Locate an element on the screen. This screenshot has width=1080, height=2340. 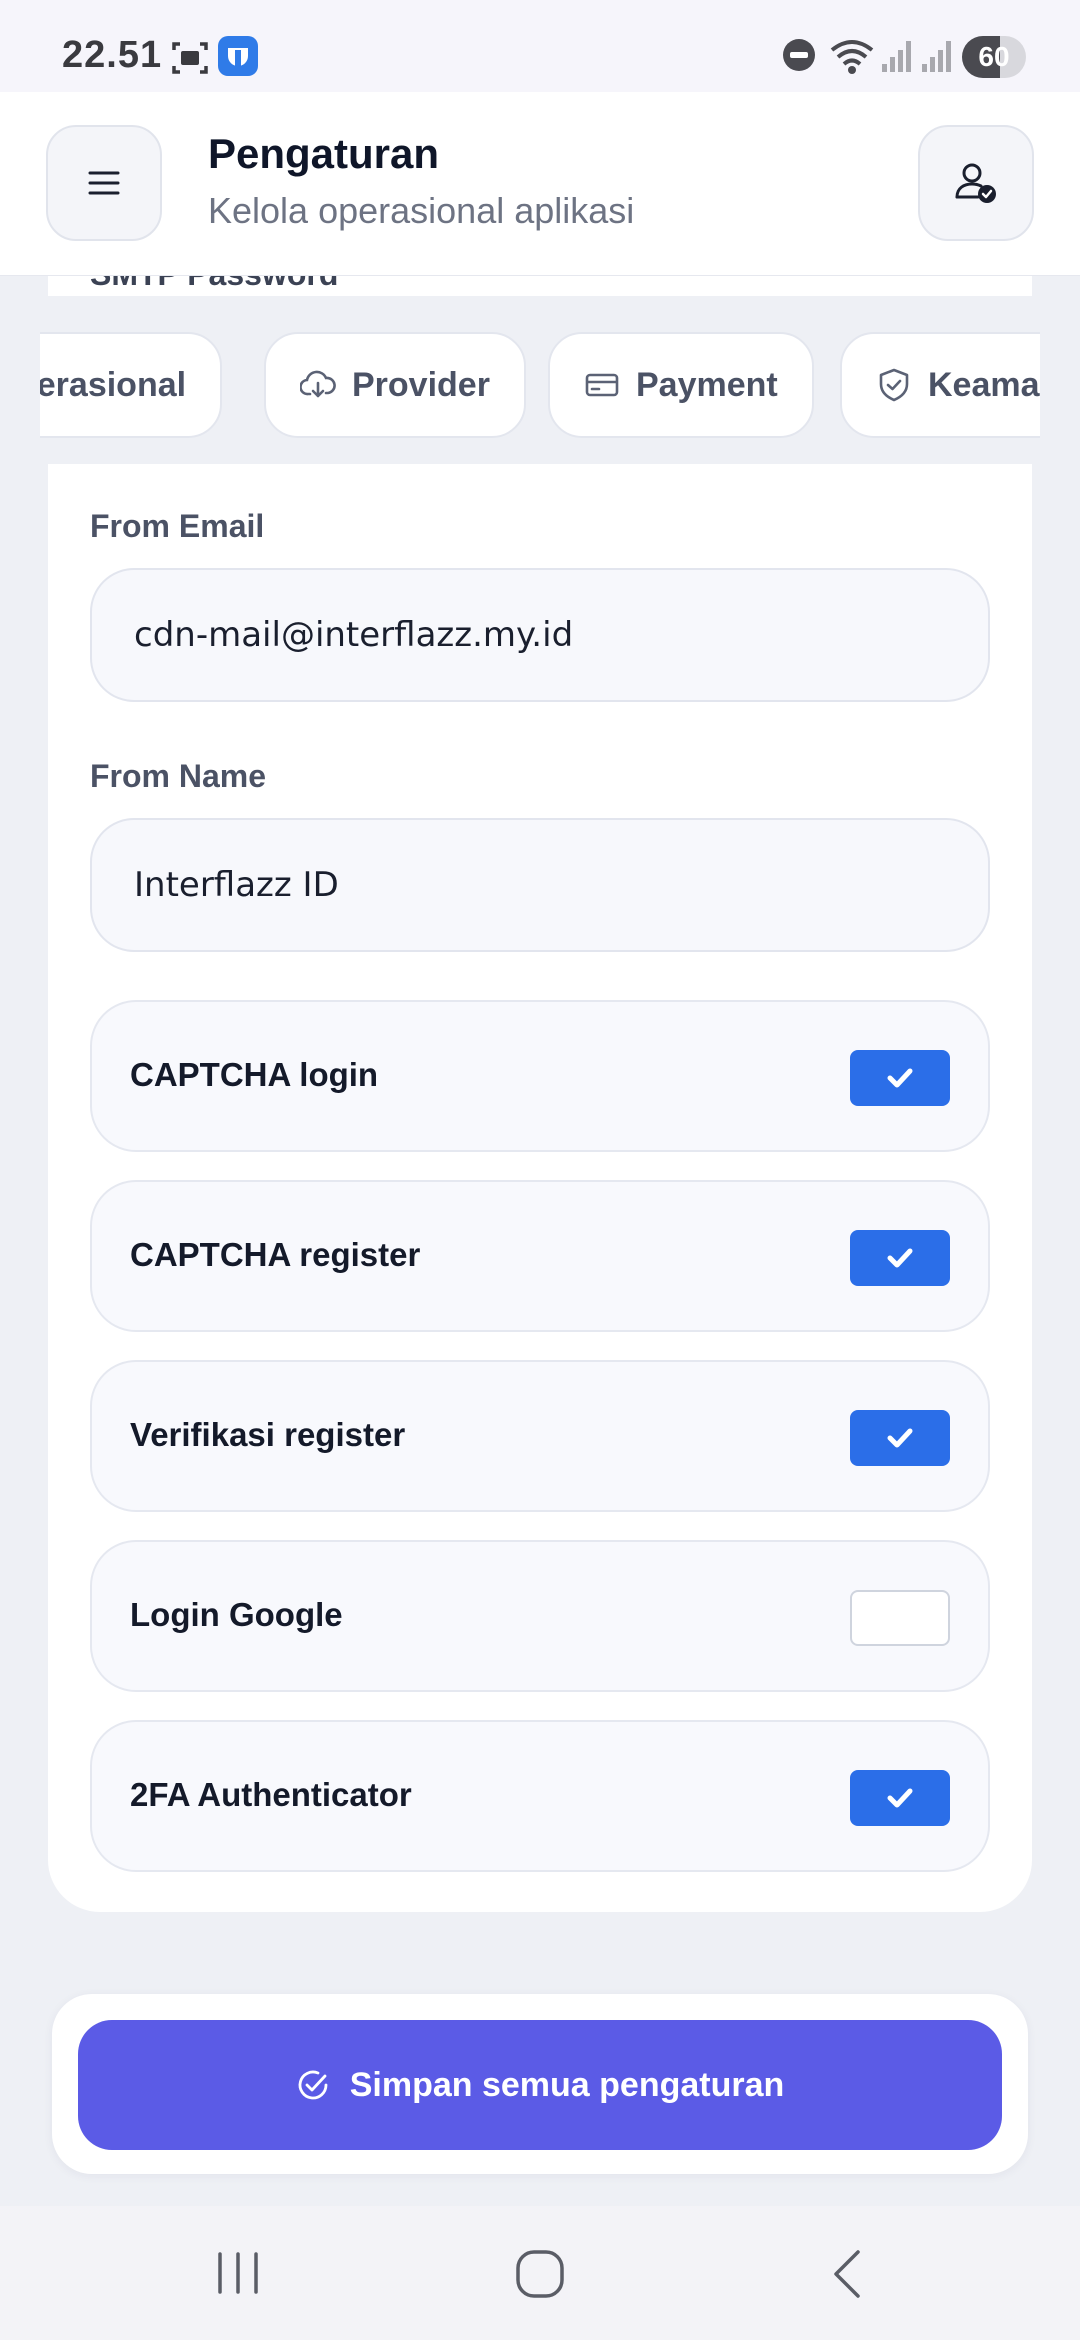
menu-button is located at coordinates (104, 183).